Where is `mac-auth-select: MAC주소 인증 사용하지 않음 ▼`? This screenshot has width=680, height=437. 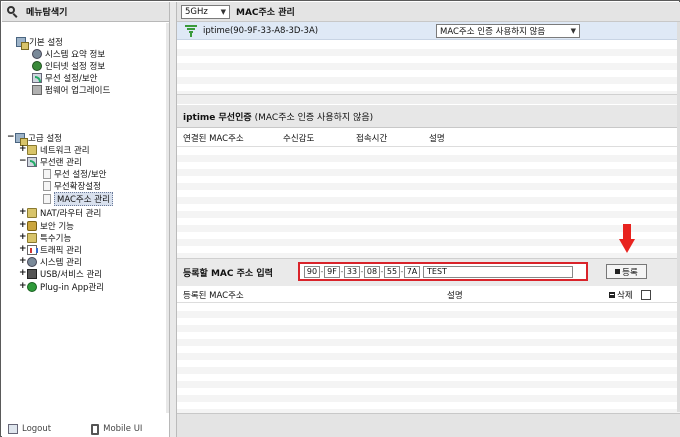 mac-auth-select: MAC주소 인증 사용하지 않음 ▼ is located at coordinates (508, 31).